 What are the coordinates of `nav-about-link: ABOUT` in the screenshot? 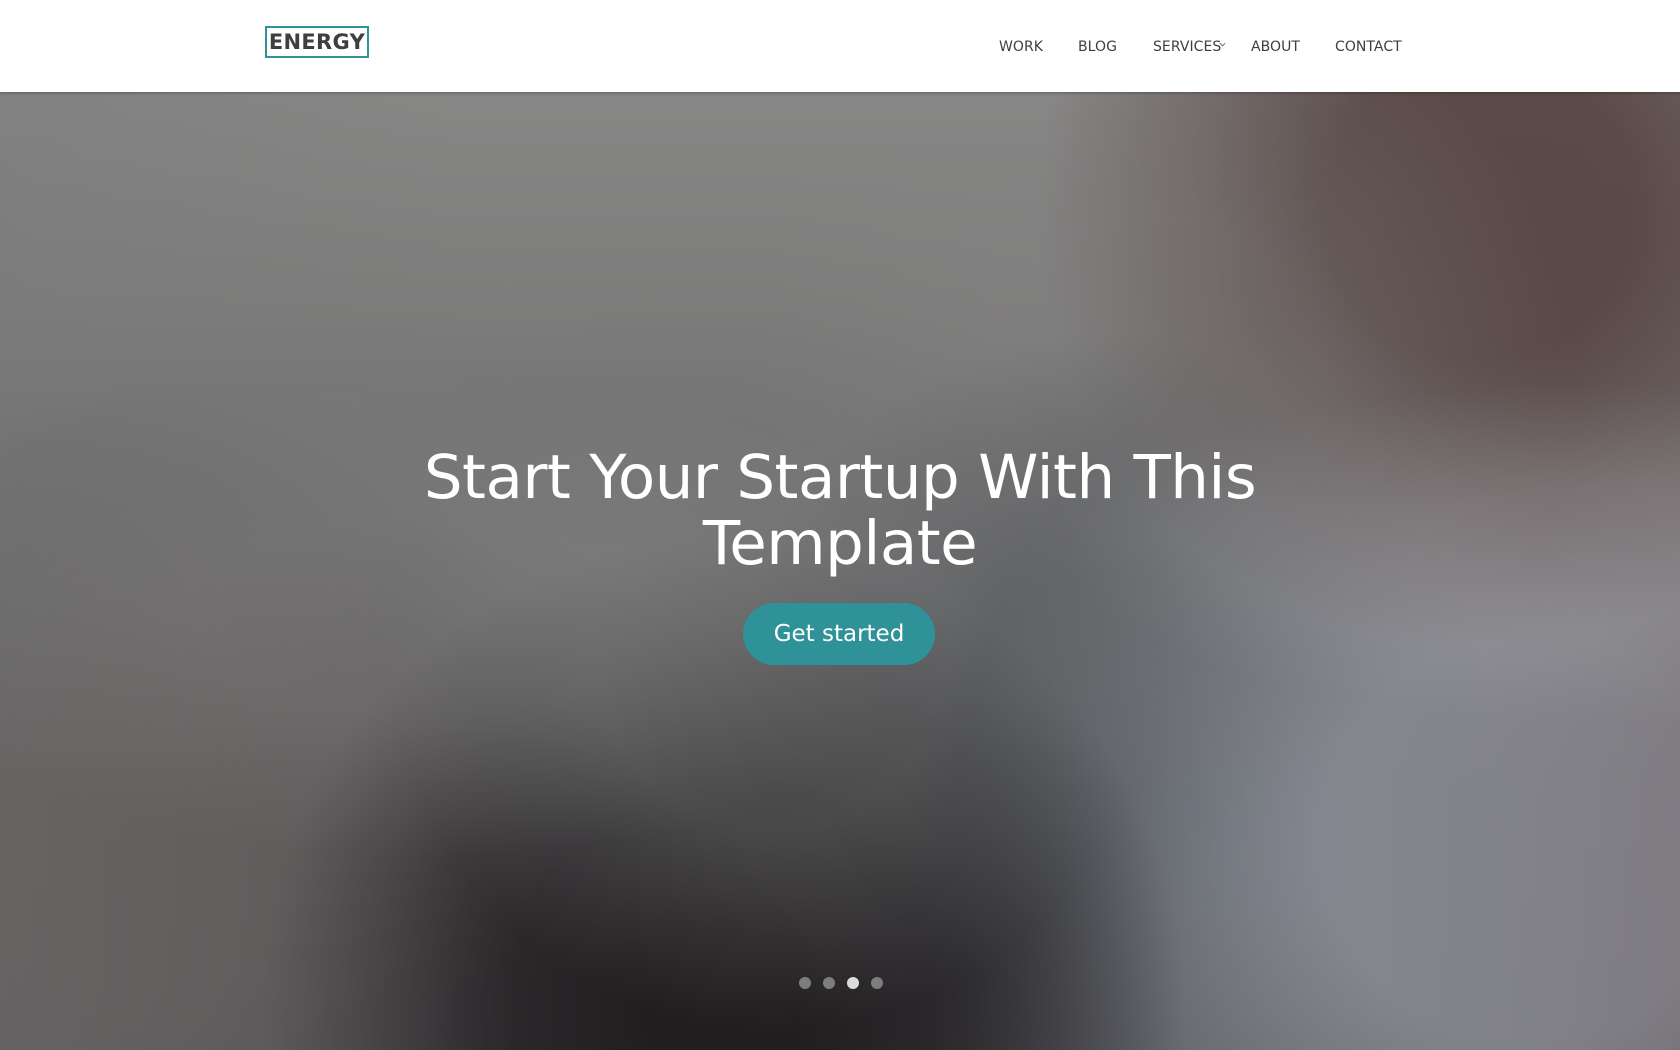 It's located at (1275, 47).